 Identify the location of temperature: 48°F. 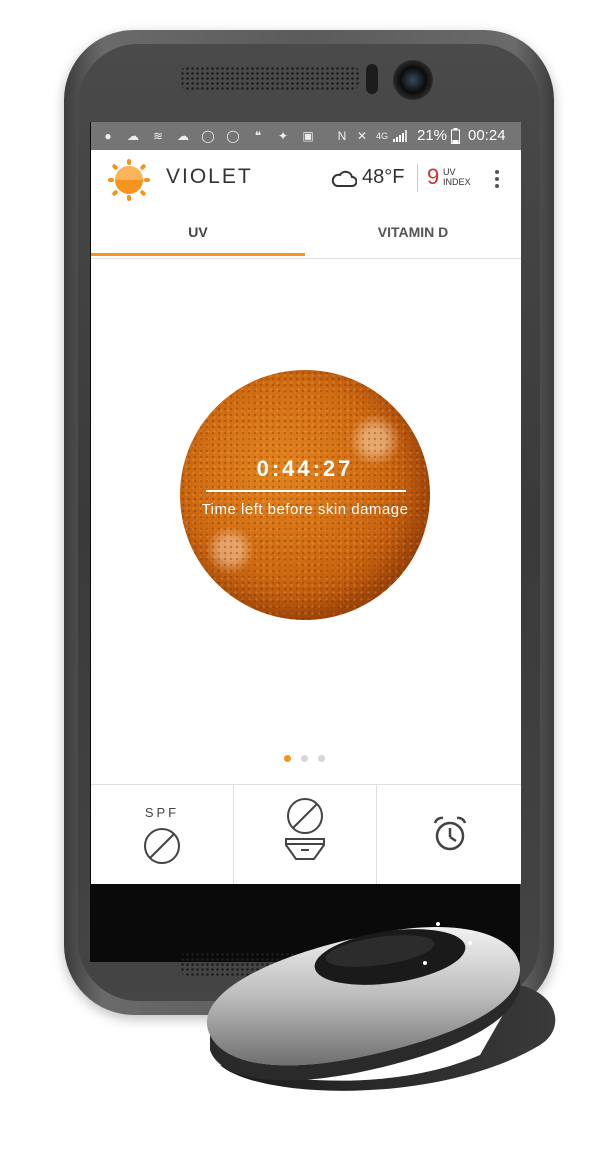
(383, 177).